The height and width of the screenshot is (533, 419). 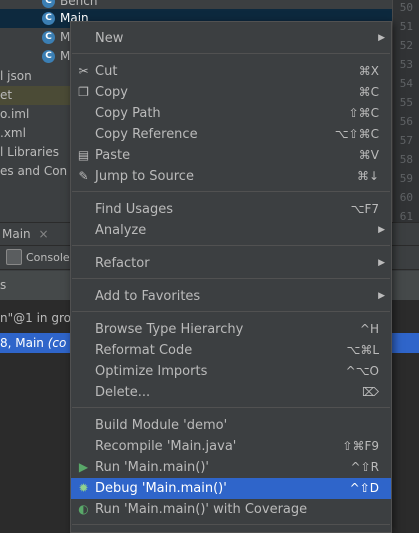 What do you see at coordinates (231, 371) in the screenshot?
I see `menu-item-optimize-imports: Optimize Imports ^⌥O` at bounding box center [231, 371].